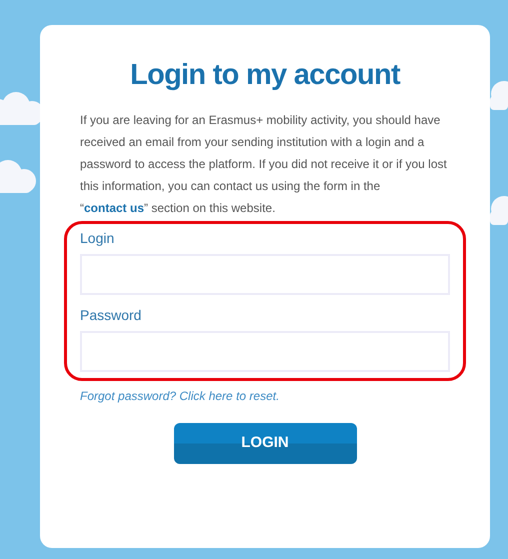 The width and height of the screenshot is (508, 559). Describe the element at coordinates (264, 164) in the screenshot. I see `intro-paragraph: If you are leaving for an Erasmus+ mobility activity, you should have received an email from your sending institution with a login and a password to access the platform. If you did not receive it or if you lost this information, you can contact us using the form in the “contact us” section on this website.` at that location.